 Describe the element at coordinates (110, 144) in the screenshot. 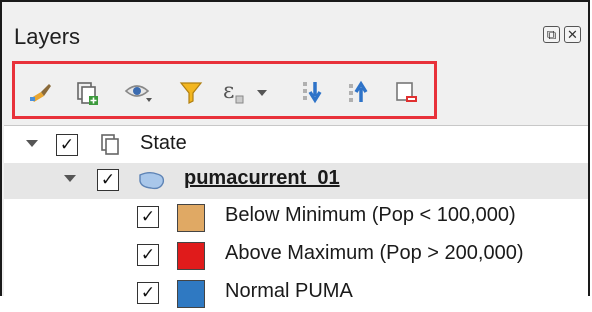

I see `group-icon` at that location.